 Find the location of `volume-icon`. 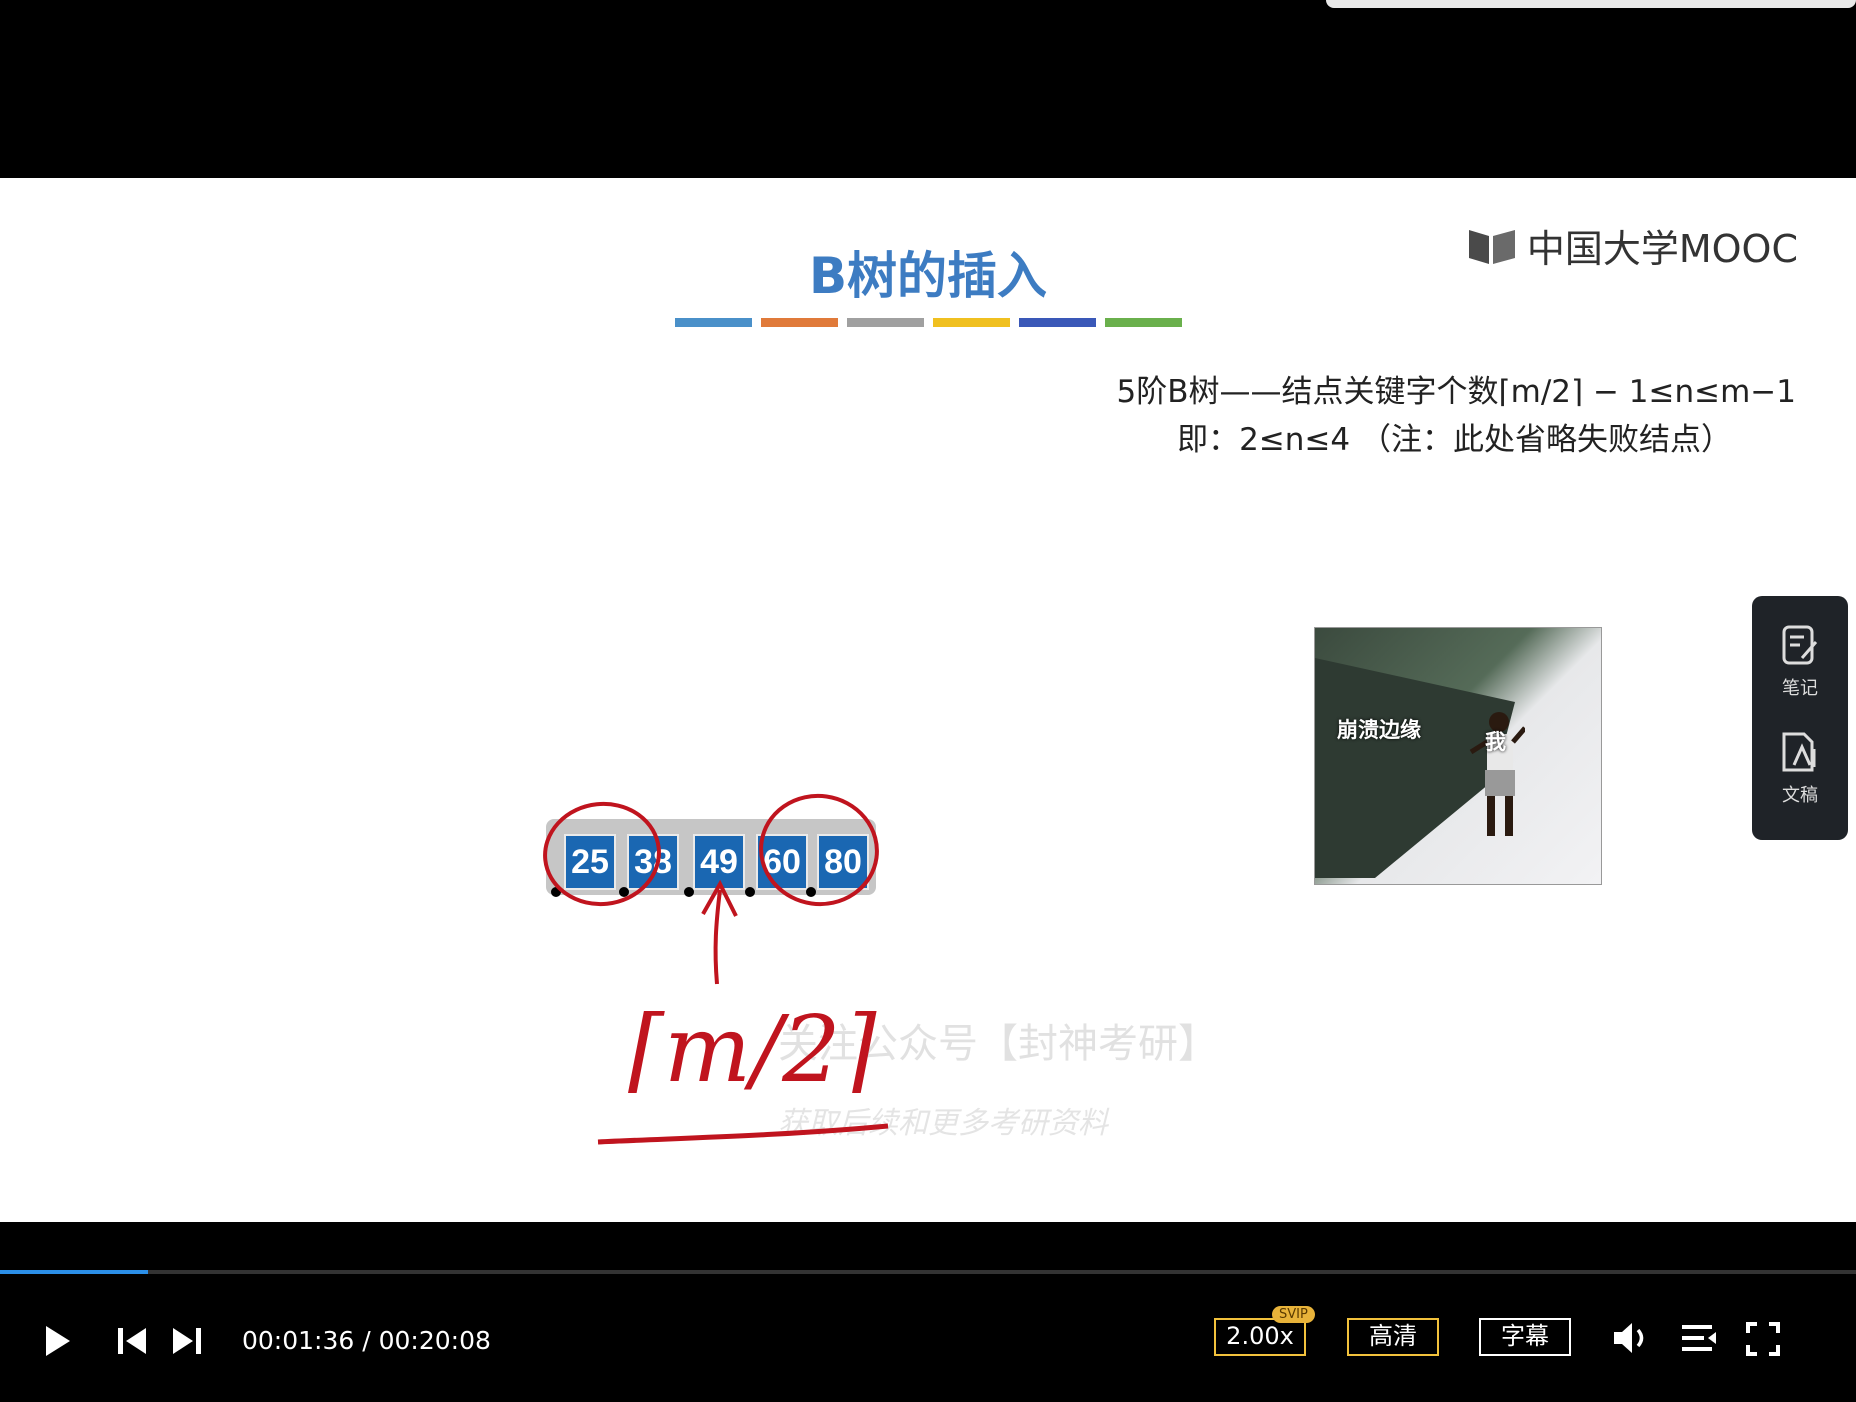

volume-icon is located at coordinates (1633, 1338).